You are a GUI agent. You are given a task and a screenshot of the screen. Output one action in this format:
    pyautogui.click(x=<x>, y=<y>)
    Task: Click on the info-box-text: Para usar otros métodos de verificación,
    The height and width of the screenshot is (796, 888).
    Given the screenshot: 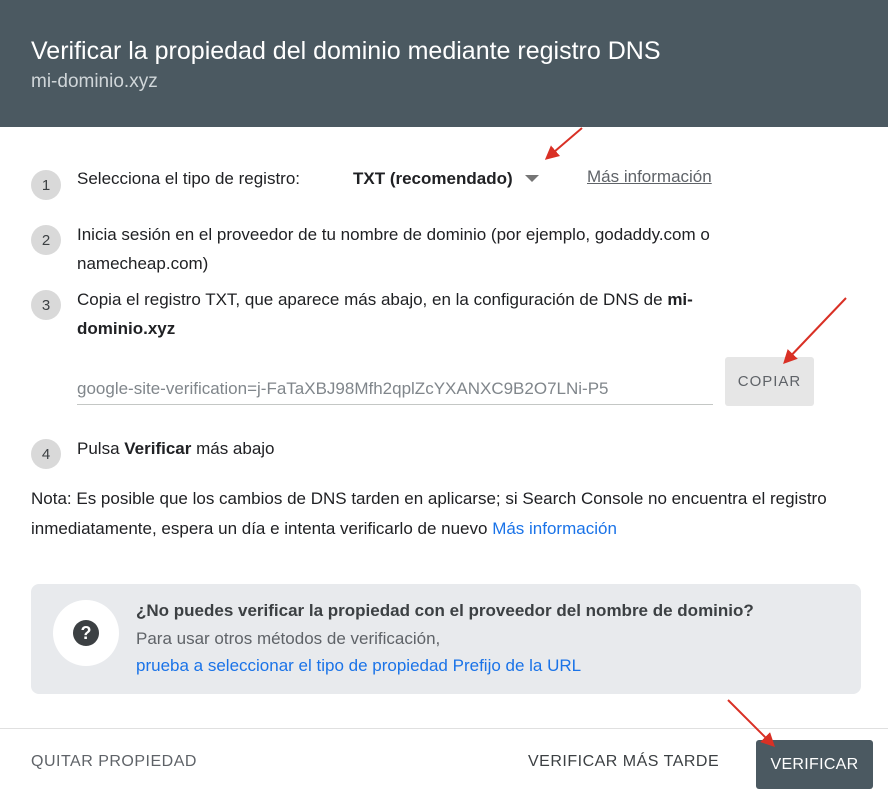 What is the action you would take?
    pyautogui.click(x=288, y=638)
    